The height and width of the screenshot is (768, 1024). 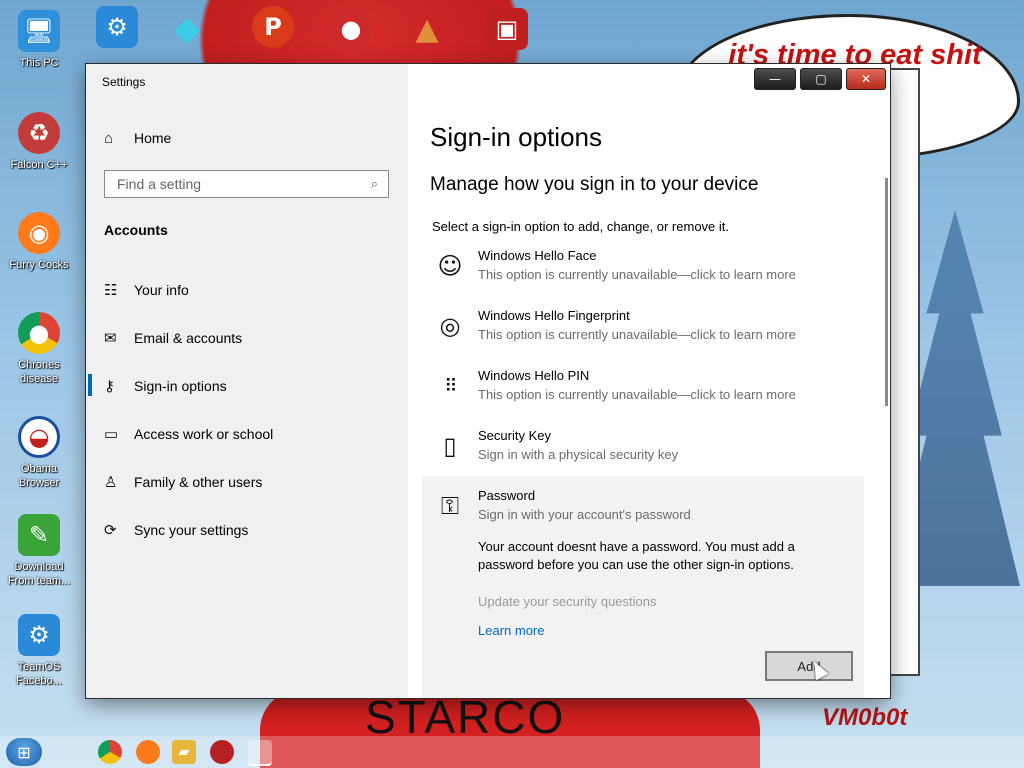 What do you see at coordinates (450, 506) in the screenshot?
I see `password-key-icon: ⚿` at bounding box center [450, 506].